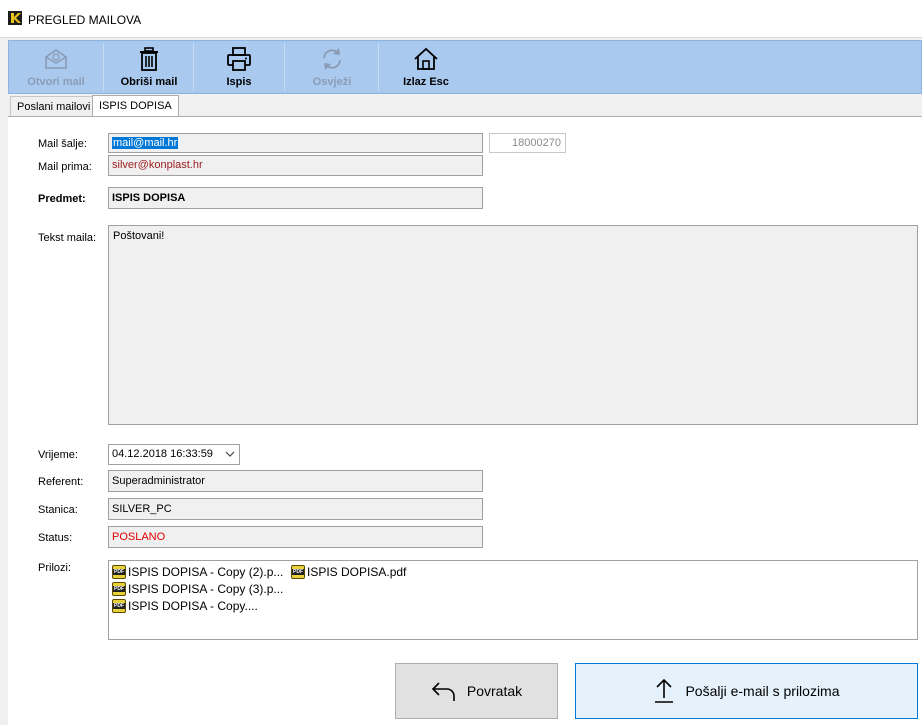  What do you see at coordinates (295, 165) in the screenshot?
I see `recipient-field: silver@konplast.hr` at bounding box center [295, 165].